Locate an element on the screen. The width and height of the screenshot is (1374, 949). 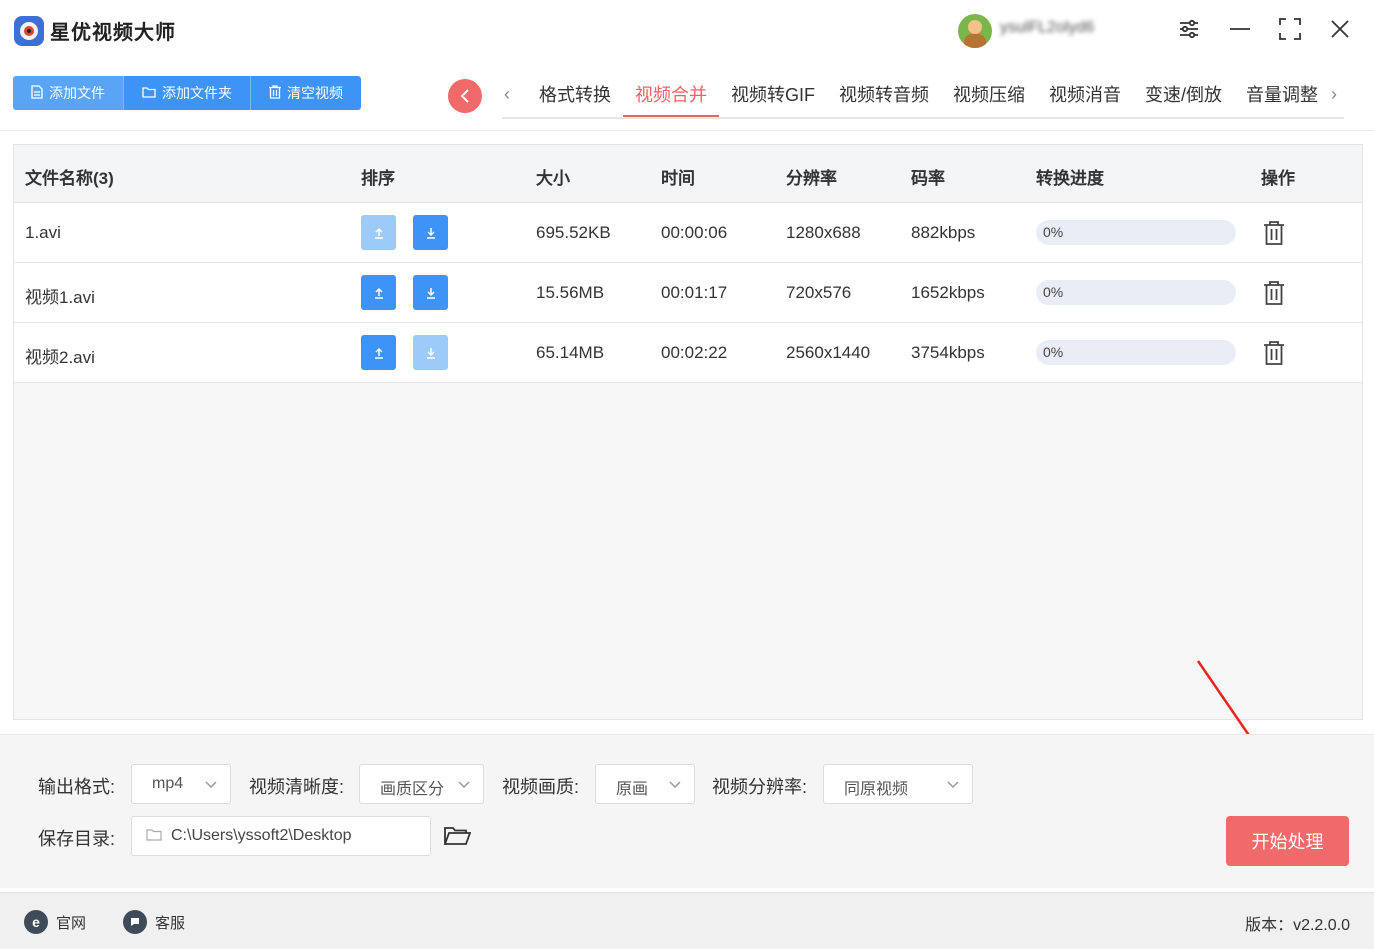
add-file-button: 添加文件 is located at coordinates (68, 93).